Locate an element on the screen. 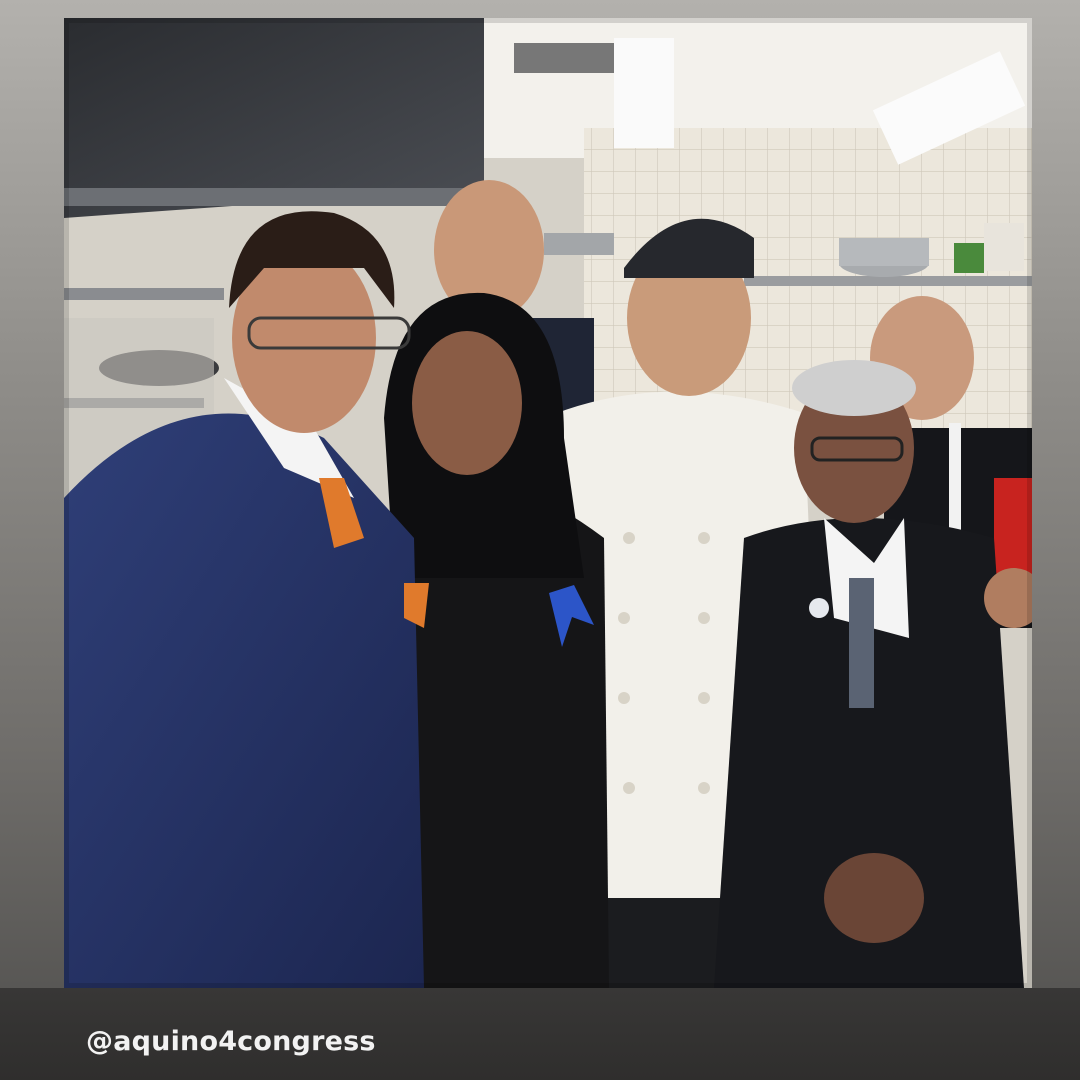 Image resolution: width=1080 pixels, height=1080 pixels. clasped-hands is located at coordinates (874, 898).